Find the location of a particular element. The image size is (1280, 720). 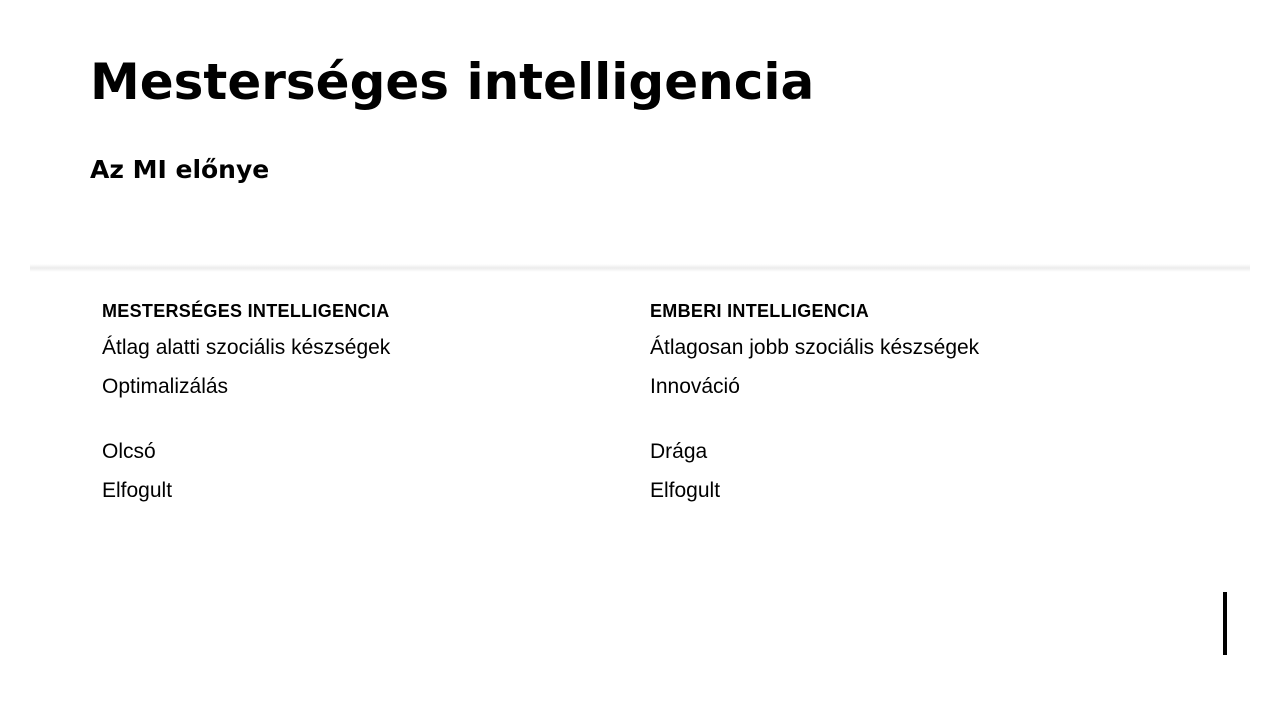

list-item: Drága is located at coordinates (679, 451).